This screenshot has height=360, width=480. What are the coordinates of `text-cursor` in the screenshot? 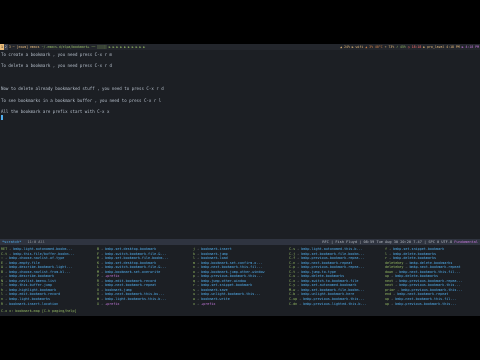 It's located at (2, 117).